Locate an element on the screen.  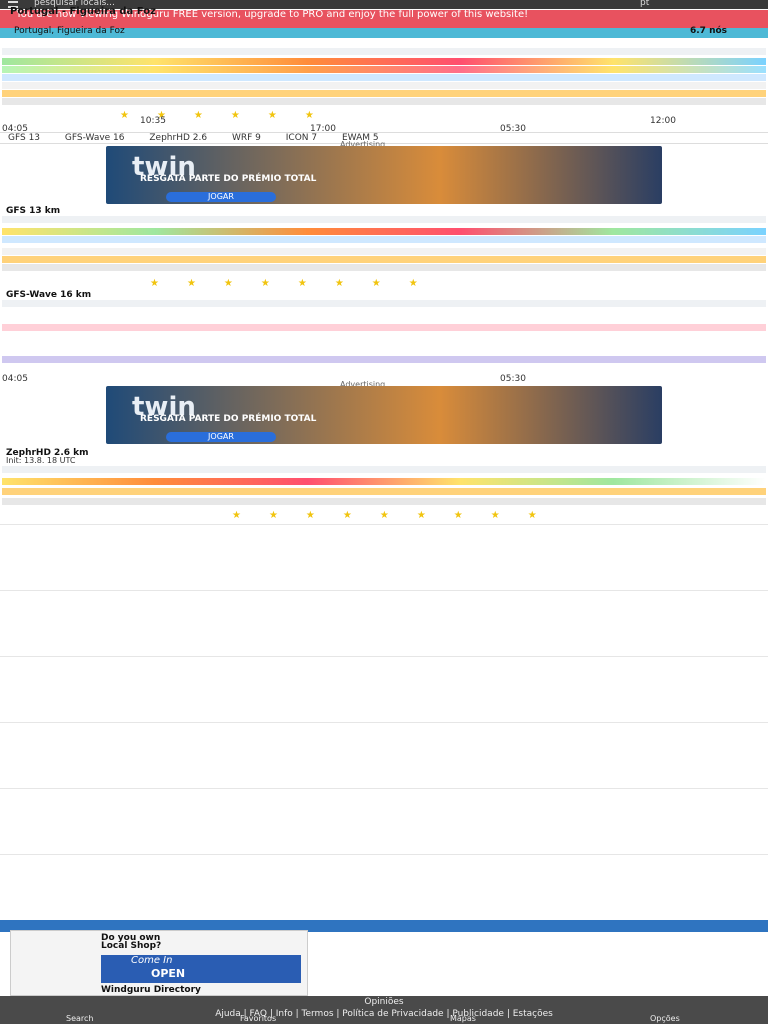
model-tab: ICON 7 is located at coordinates (301, 138).